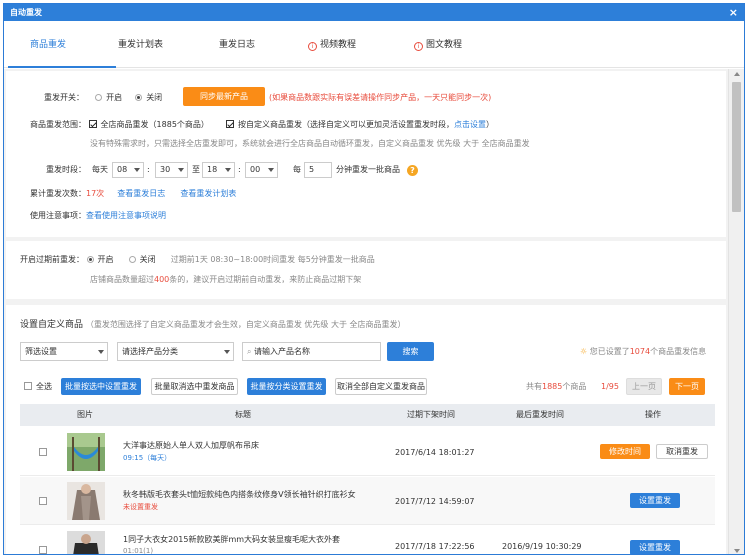 The height and width of the screenshot is (557, 747). What do you see at coordinates (122, 279) in the screenshot?
I see `expire-hint-pre: 店铺商品数量超过` at bounding box center [122, 279].